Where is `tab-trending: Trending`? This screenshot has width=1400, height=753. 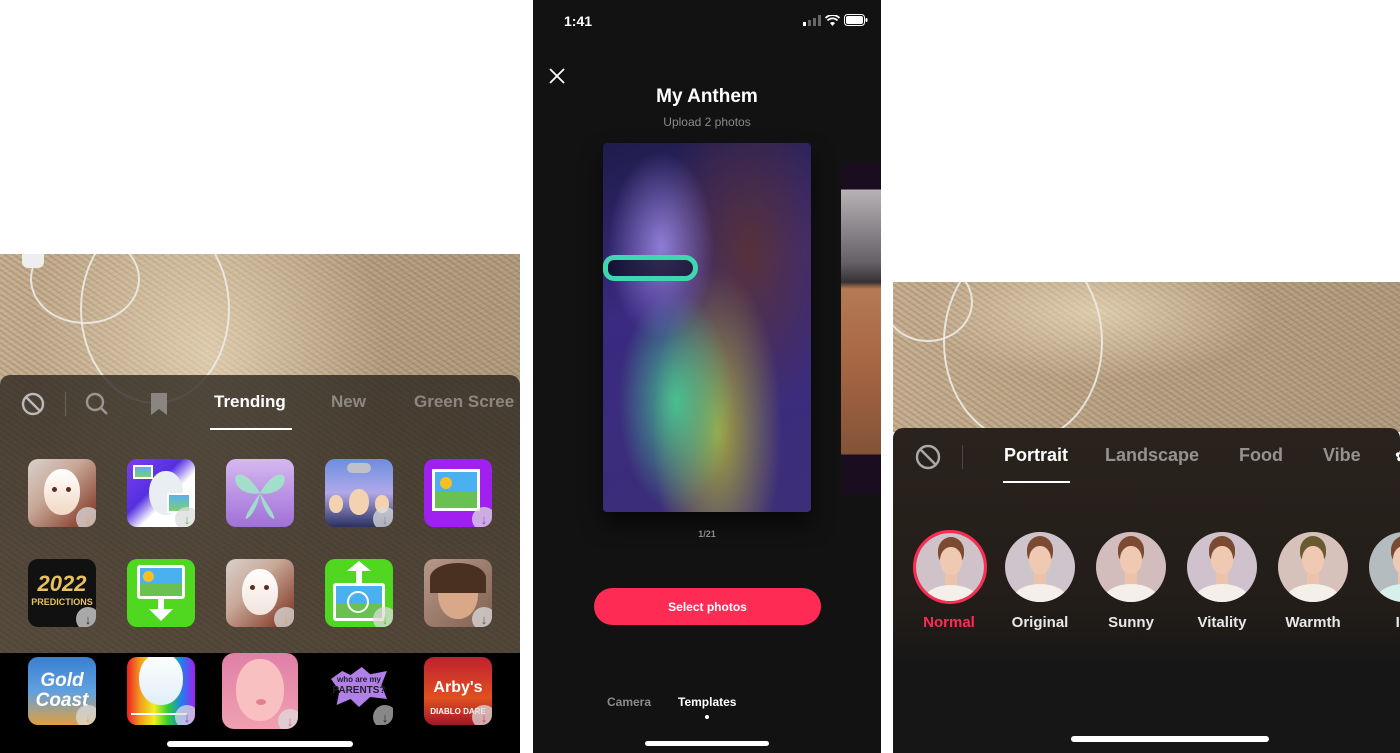 tab-trending: Trending is located at coordinates (250, 402).